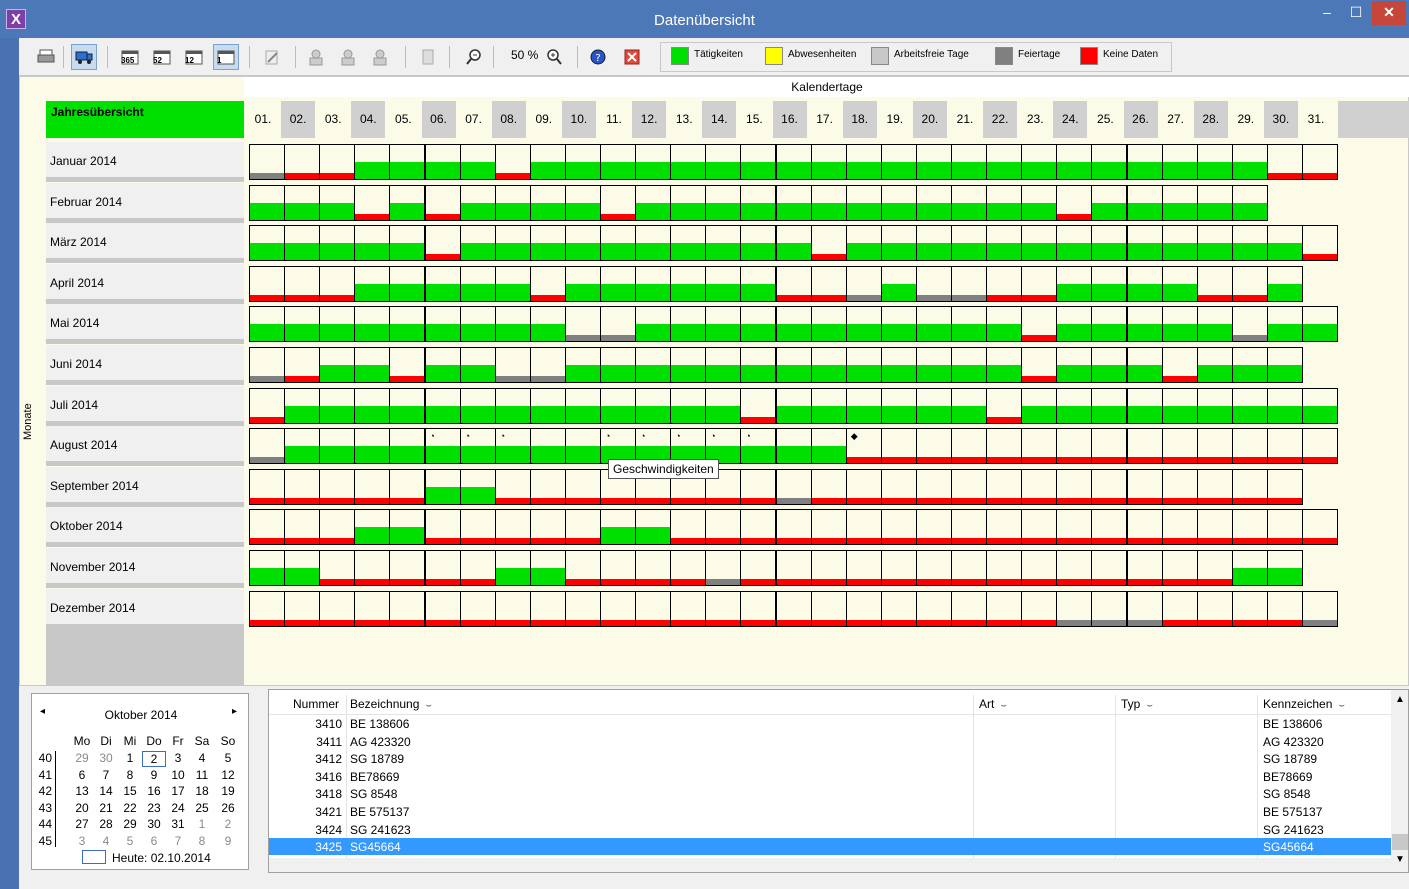 Image resolution: width=1409 pixels, height=889 pixels. What do you see at coordinates (82, 791) in the screenshot?
I see `calendar-day: 13` at bounding box center [82, 791].